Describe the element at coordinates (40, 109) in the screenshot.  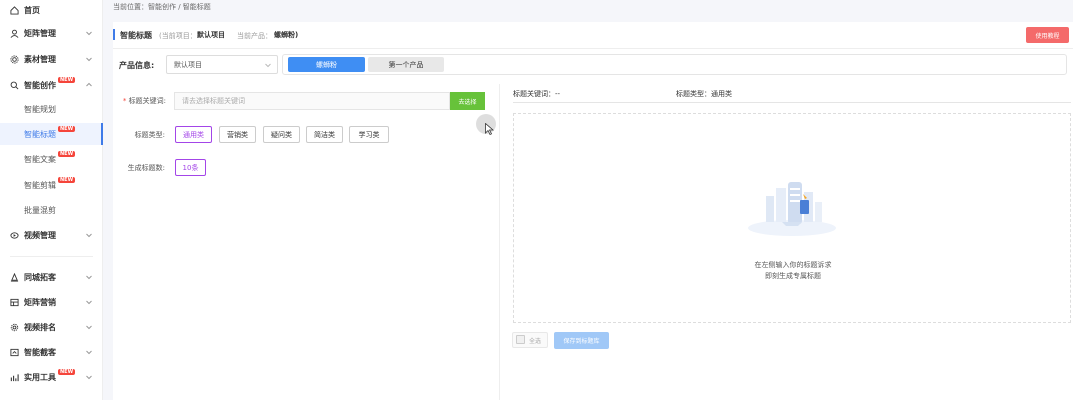
I see `sub-item-label: 智能规划` at that location.